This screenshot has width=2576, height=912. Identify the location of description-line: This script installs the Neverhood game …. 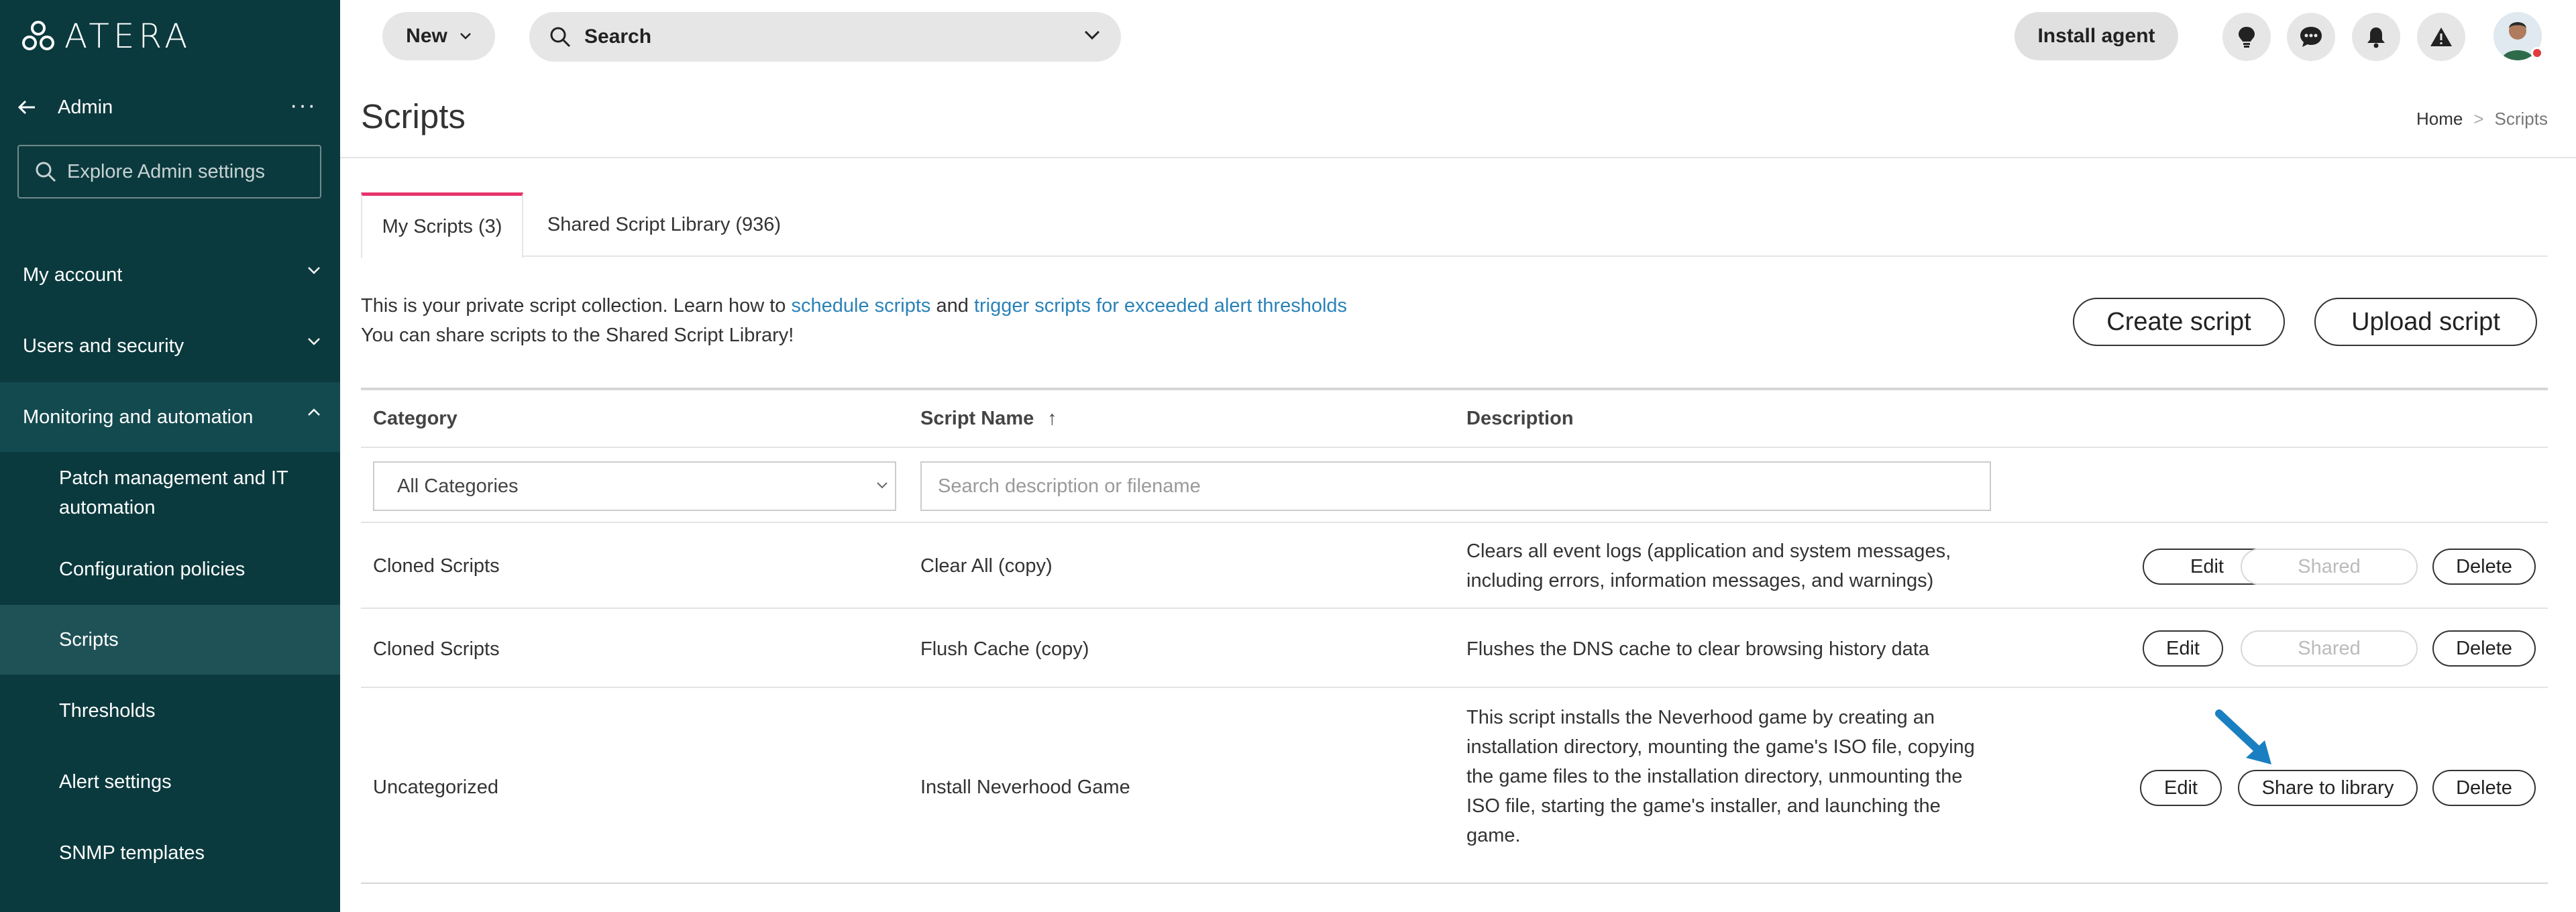
(1700, 717).